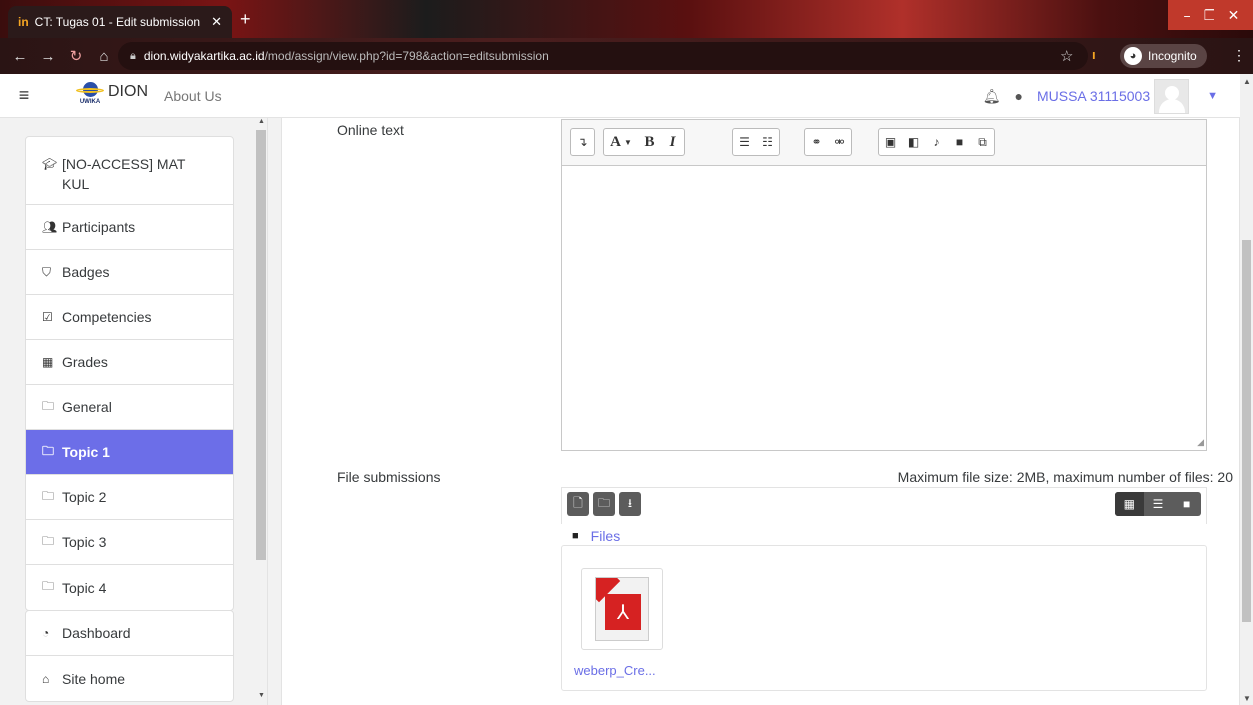  I want to click on bookmark-star-icon: ☆, so click(1066, 56).